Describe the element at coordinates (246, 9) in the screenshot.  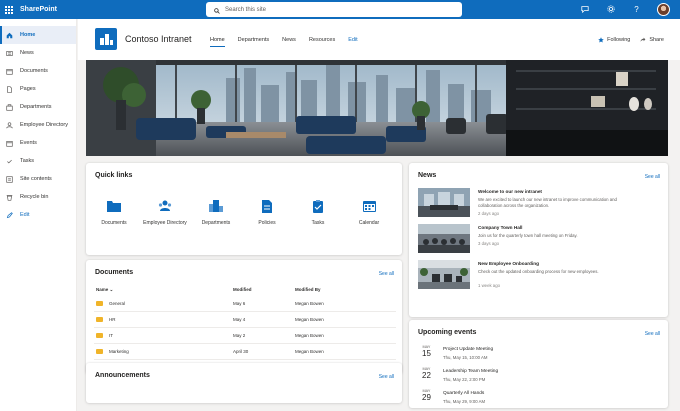
I see `search-placeholder: Search this site` at that location.